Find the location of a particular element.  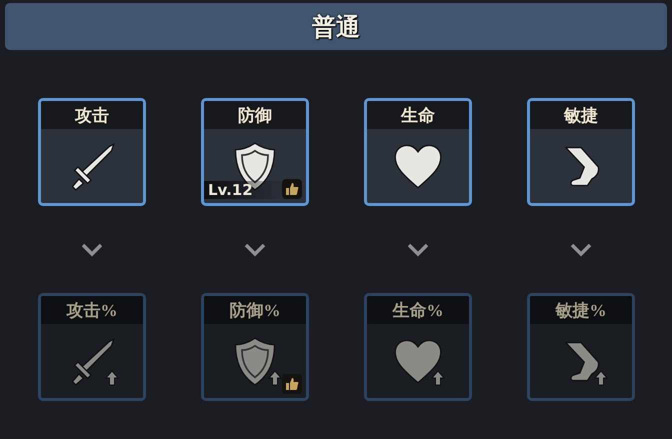

skill-card: 敏捷 is located at coordinates (581, 152).